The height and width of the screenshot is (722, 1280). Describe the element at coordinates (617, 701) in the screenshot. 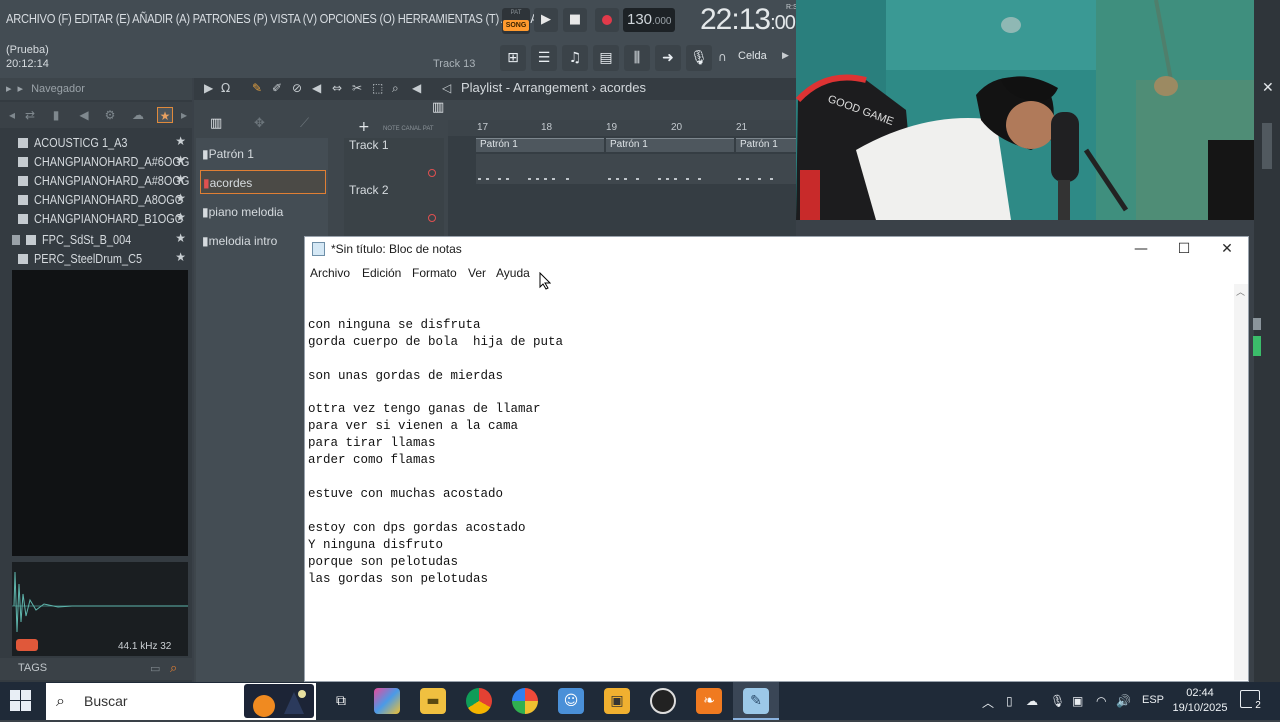

I see `video-editor-icon: ▣` at that location.